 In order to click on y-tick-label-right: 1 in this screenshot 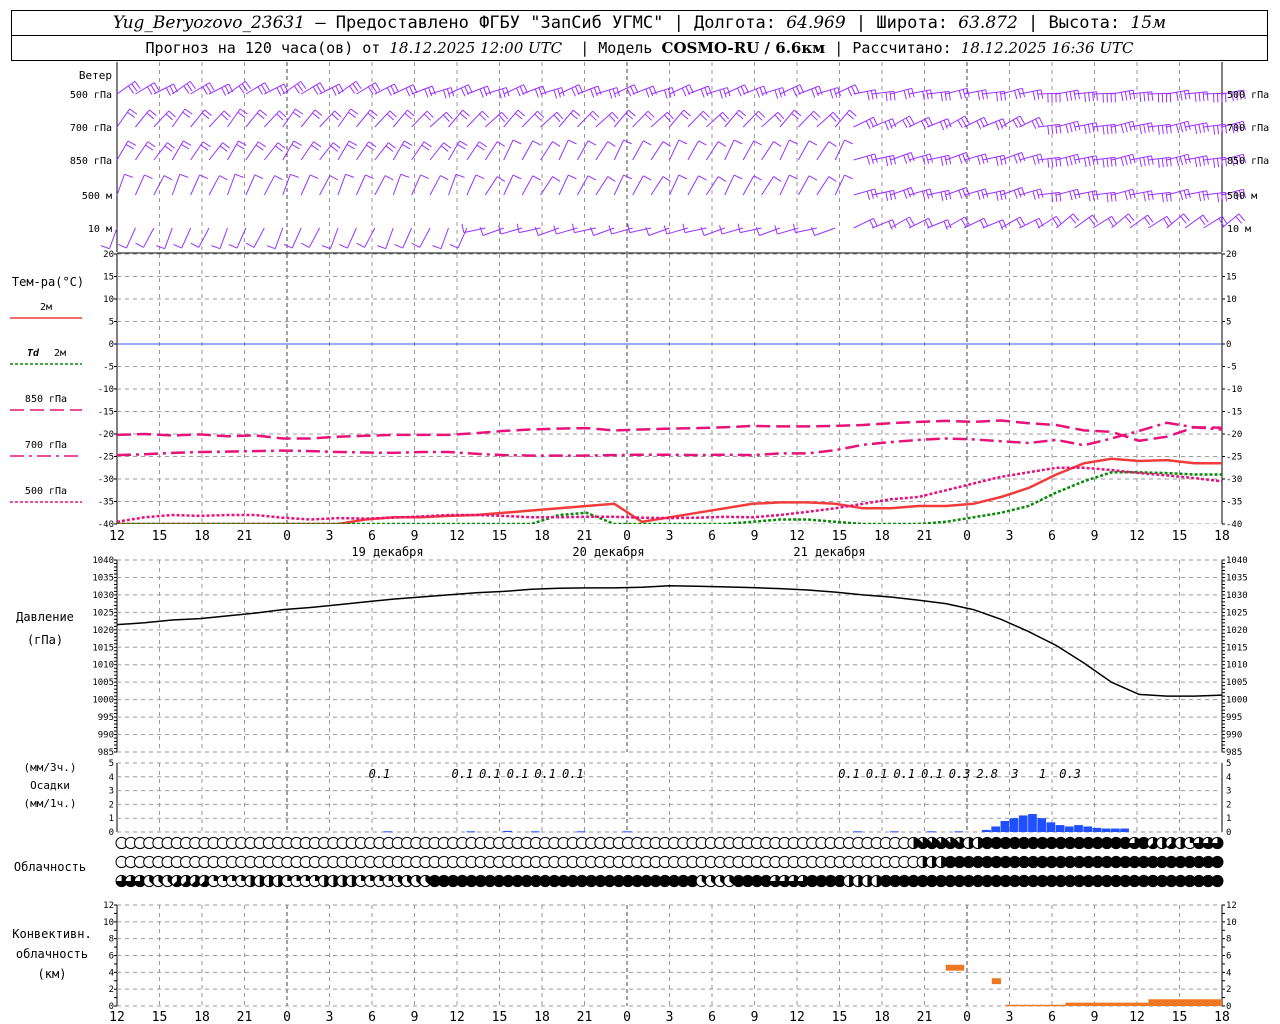, I will do `click(1228, 819)`.